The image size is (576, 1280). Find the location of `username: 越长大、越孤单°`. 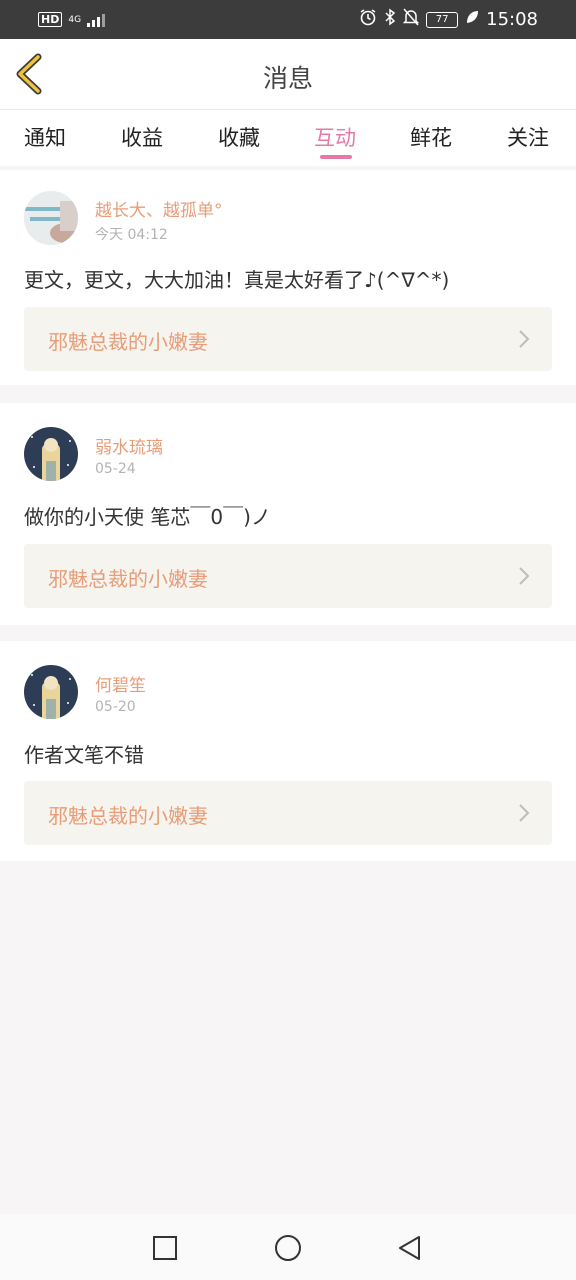

username: 越长大、越孤单° is located at coordinates (159, 208).